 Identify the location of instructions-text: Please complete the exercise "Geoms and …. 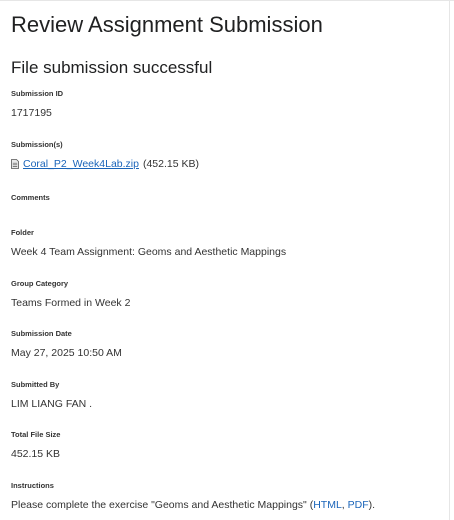
(226, 505).